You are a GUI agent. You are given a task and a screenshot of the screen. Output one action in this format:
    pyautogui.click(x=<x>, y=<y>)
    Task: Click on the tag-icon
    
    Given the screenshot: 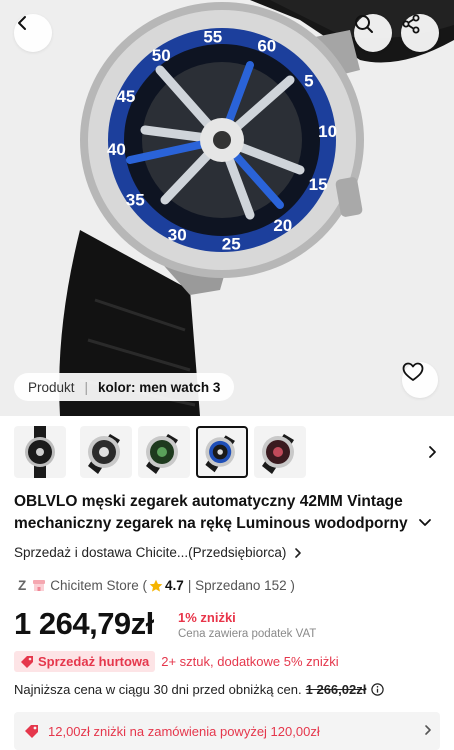 What is the action you would take?
    pyautogui.click(x=27, y=661)
    